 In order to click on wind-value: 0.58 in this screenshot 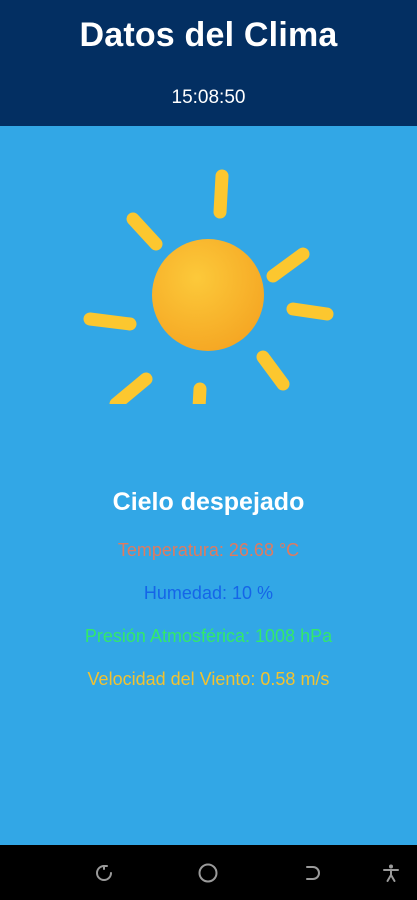, I will do `click(278, 679)`.